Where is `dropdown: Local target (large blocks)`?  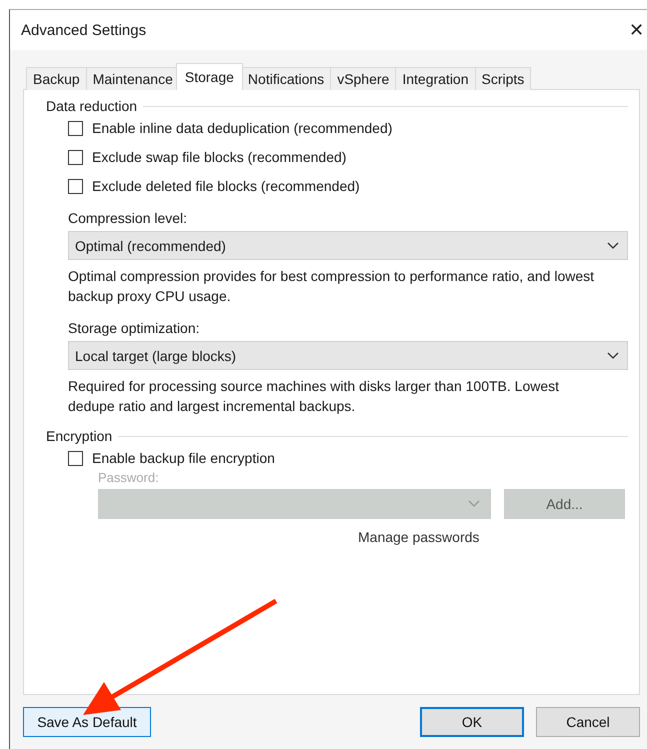 dropdown: Local target (large blocks) is located at coordinates (348, 355).